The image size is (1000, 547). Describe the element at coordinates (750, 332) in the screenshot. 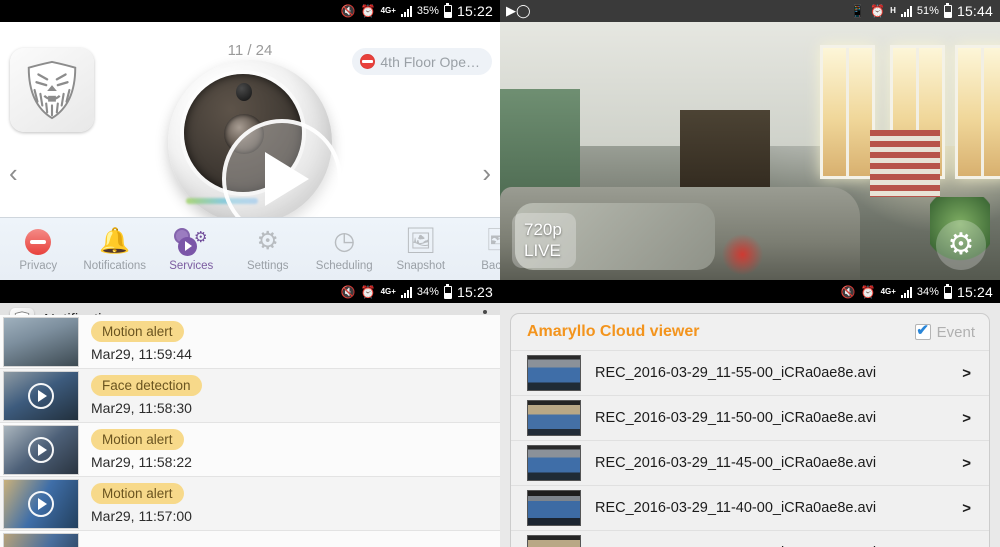

I see `cloud-viewer-header: Amaryllo Cloud viewer Event` at that location.